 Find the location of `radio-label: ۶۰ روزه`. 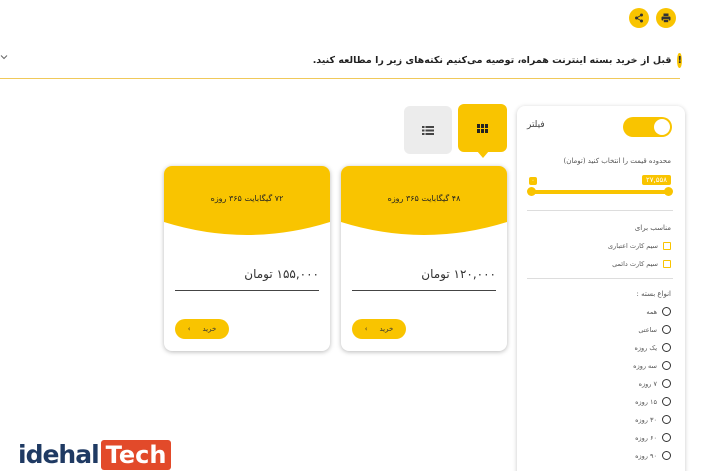

radio-label: ۶۰ روزه is located at coordinates (646, 437).